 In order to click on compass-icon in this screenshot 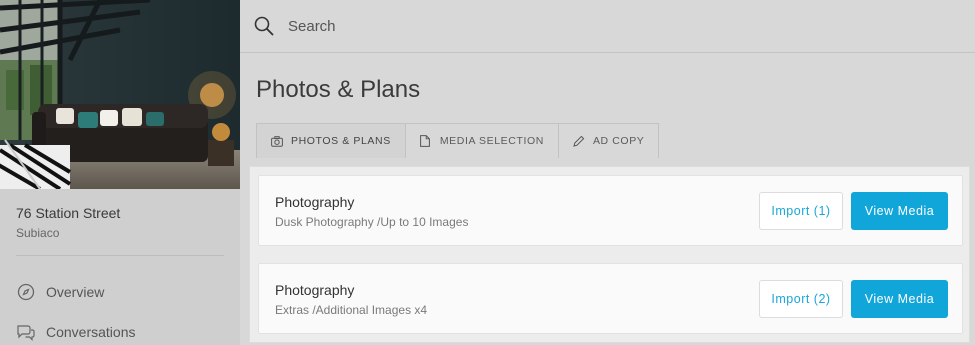, I will do `click(26, 292)`.